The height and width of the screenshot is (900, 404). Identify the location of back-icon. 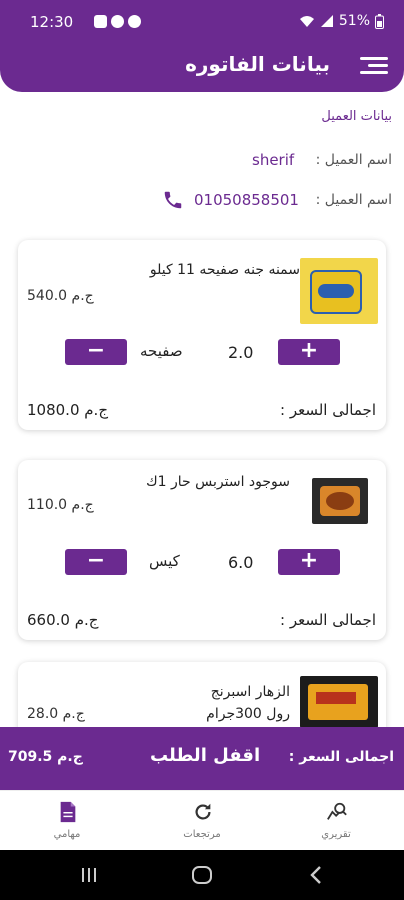
(316, 875).